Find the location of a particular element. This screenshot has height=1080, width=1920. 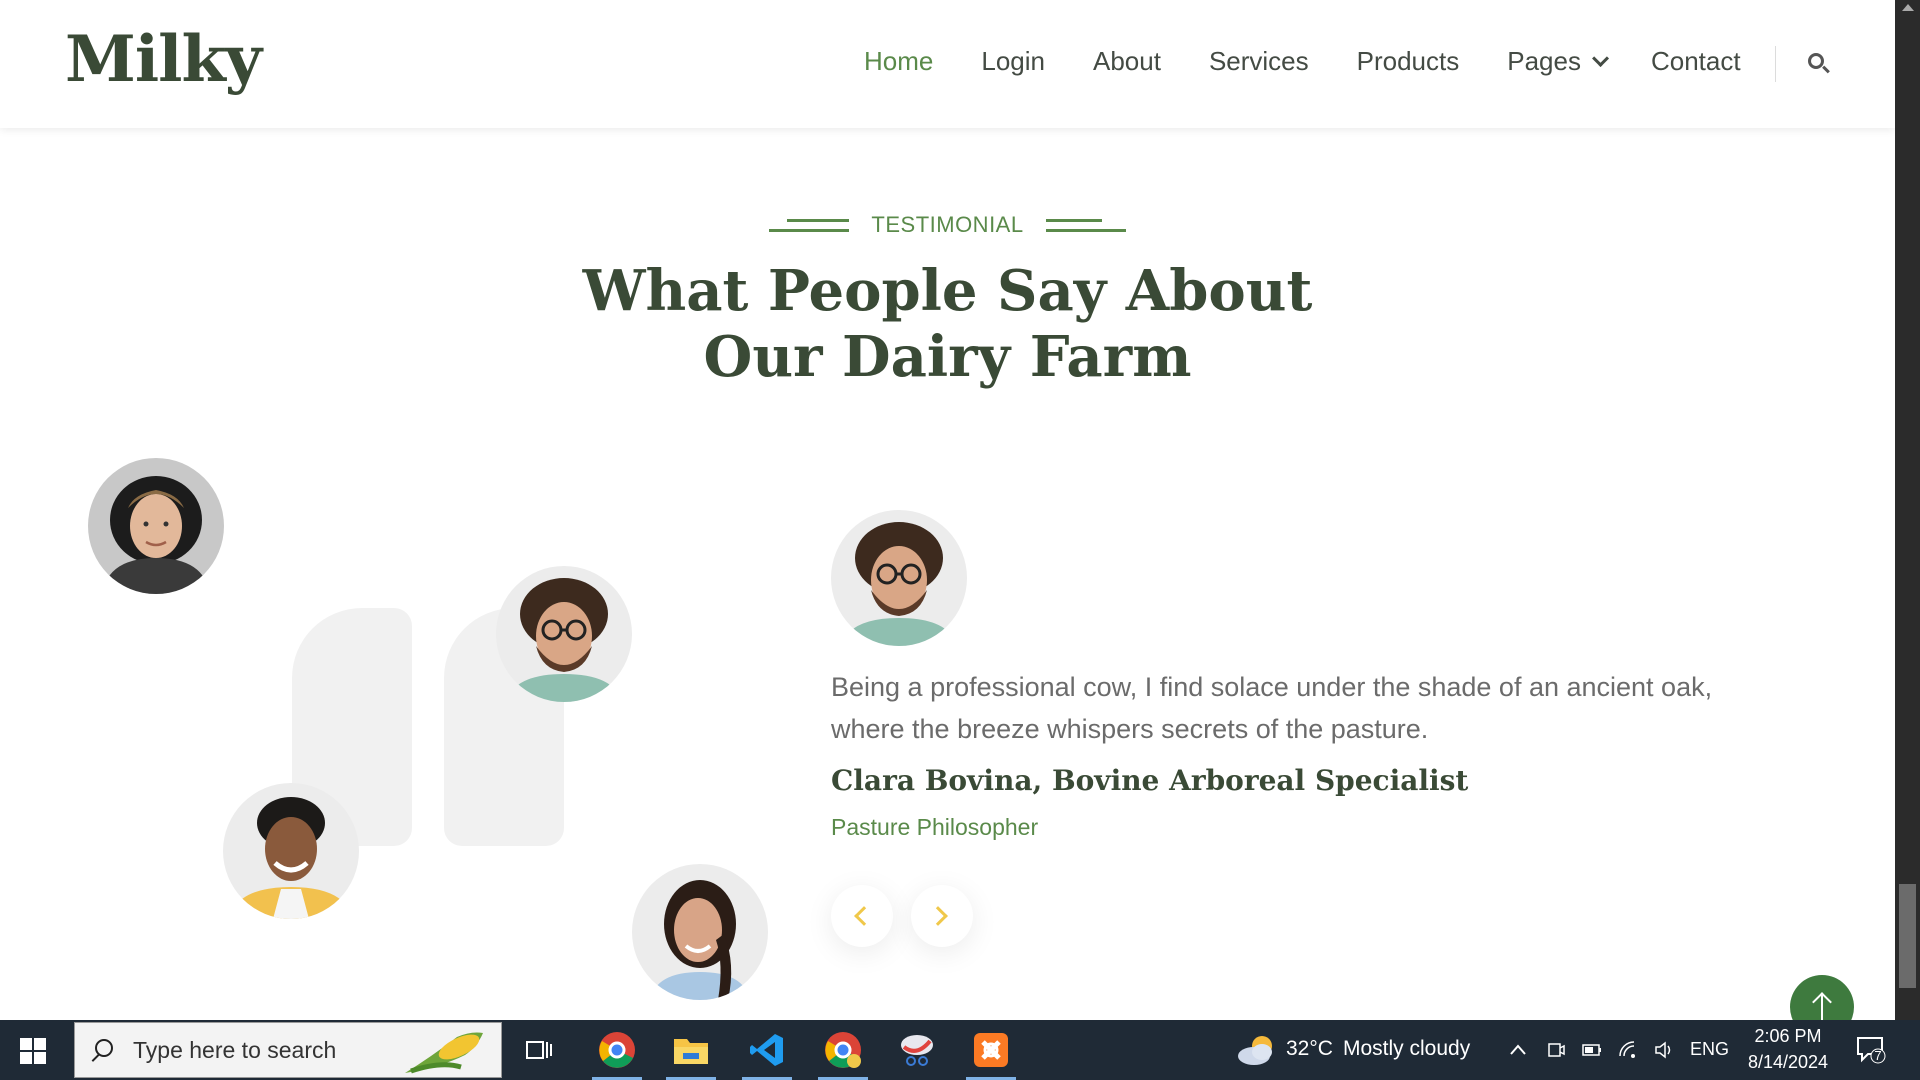

meet-now-icon is located at coordinates (1556, 1050).